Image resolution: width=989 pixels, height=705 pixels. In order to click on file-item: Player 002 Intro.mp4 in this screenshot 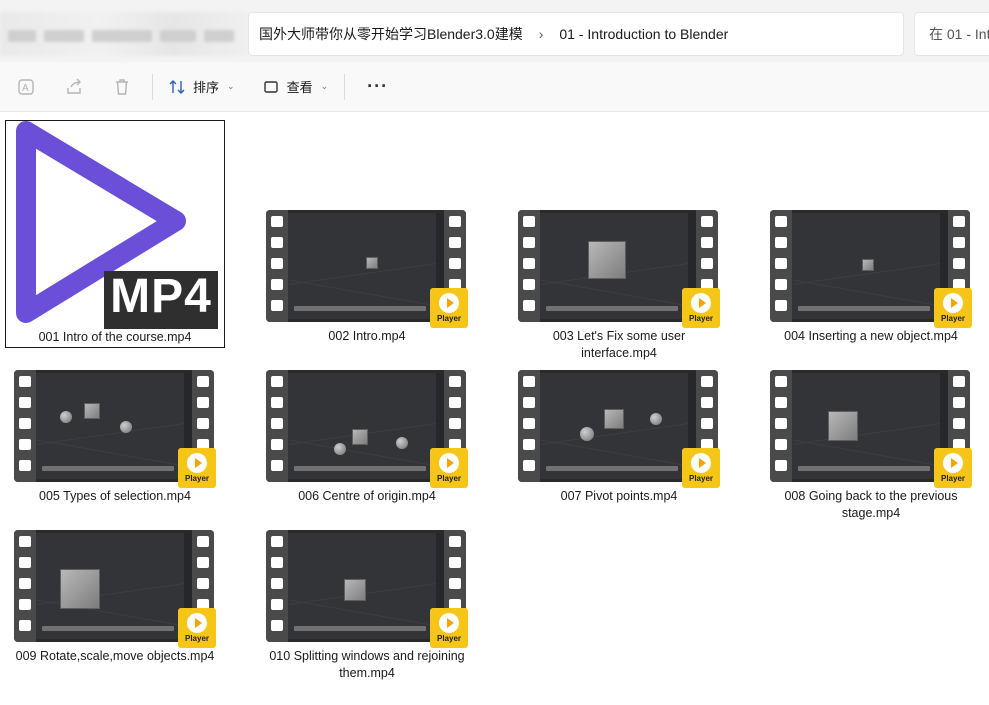, I will do `click(367, 234)`.